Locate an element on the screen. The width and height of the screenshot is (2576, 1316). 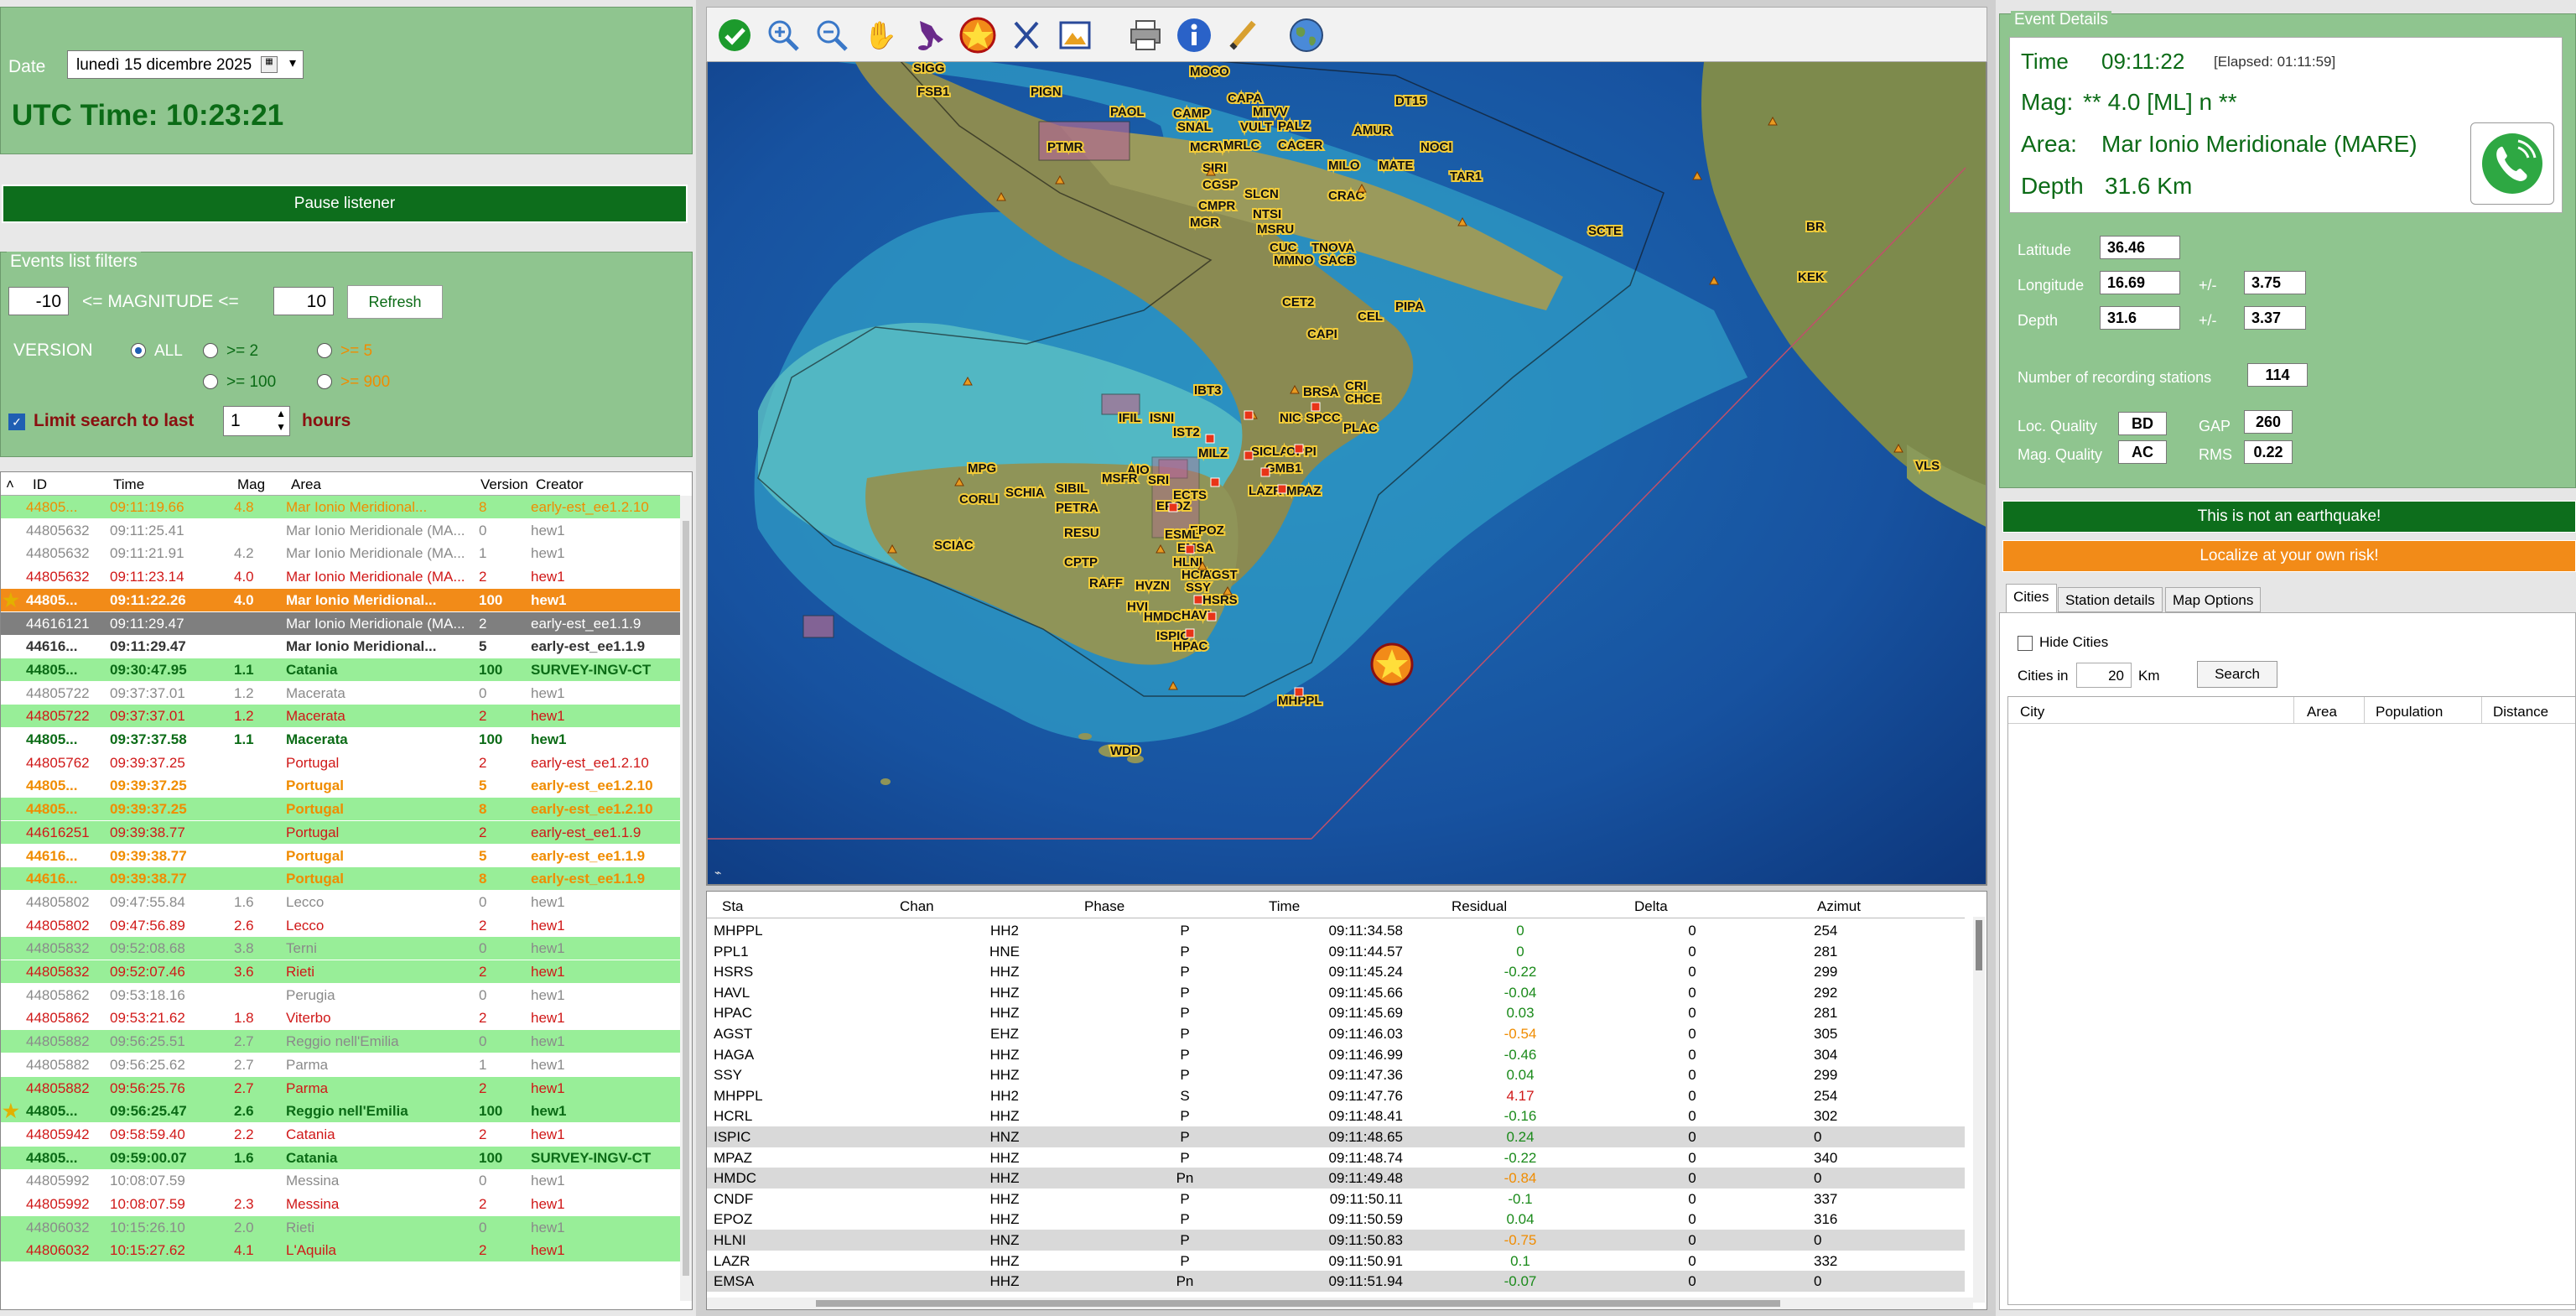
col-version: Version is located at coordinates (504, 484).